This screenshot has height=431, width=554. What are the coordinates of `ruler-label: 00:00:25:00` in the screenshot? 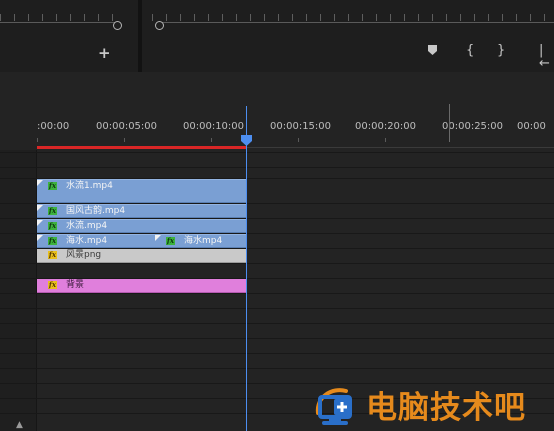 It's located at (473, 126).